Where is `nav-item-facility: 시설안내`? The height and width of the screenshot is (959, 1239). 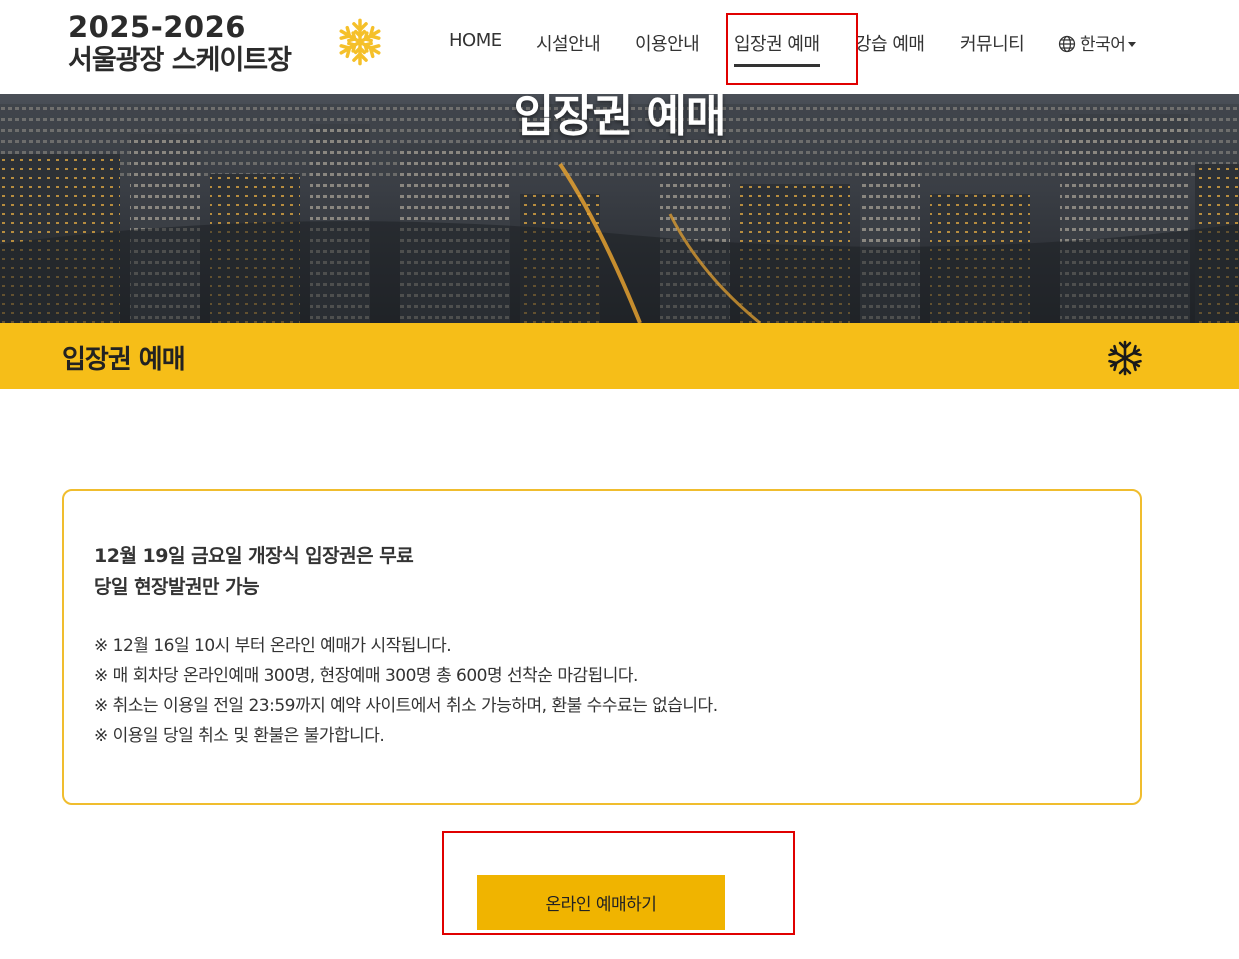 nav-item-facility: 시설안내 is located at coordinates (568, 43).